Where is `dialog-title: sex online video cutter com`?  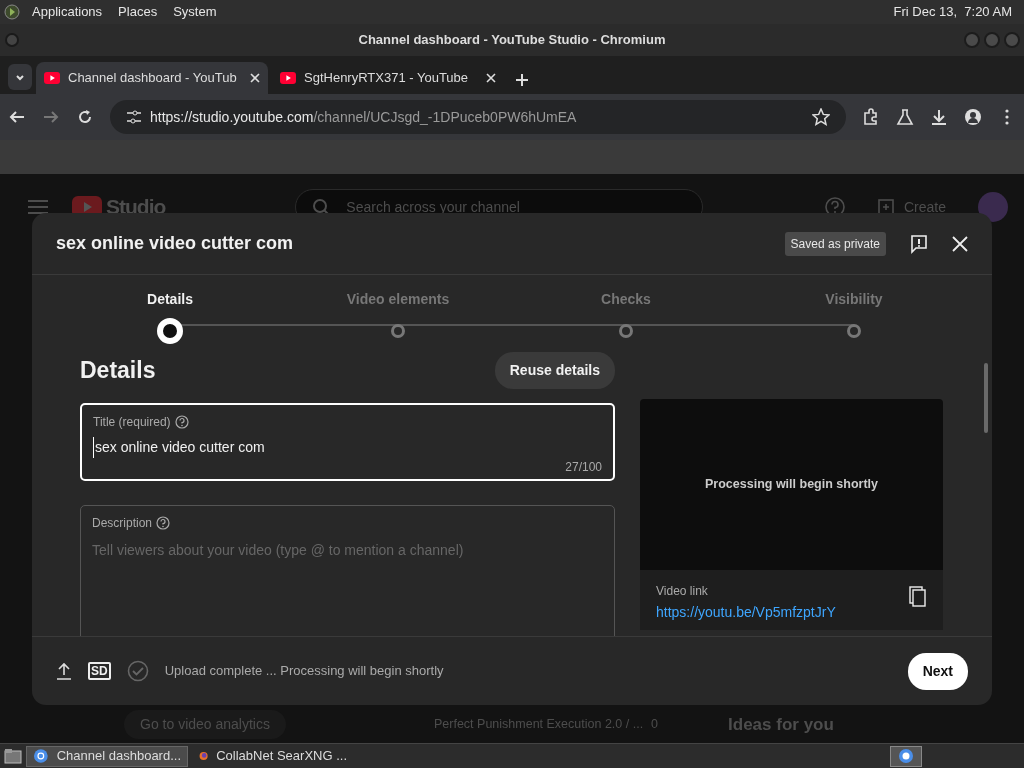 dialog-title: sex online video cutter com is located at coordinates (175, 243).